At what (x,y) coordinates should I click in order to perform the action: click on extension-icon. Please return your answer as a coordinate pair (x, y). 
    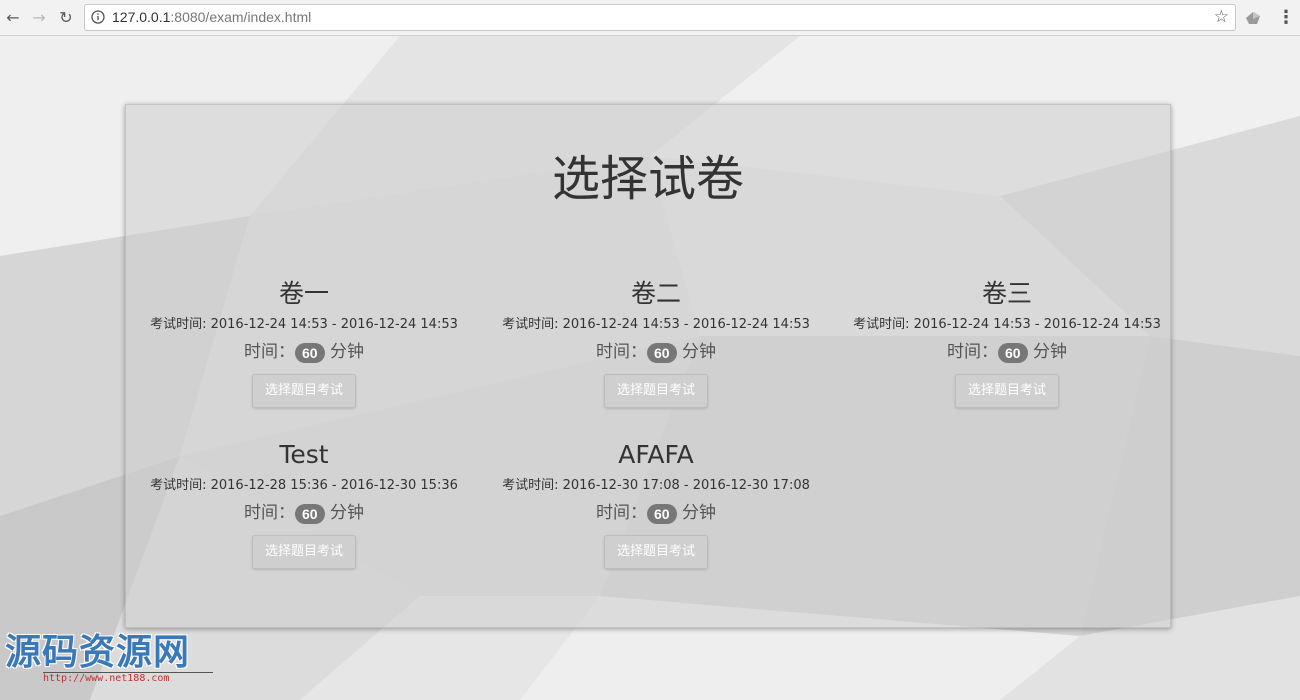
    Looking at the image, I should click on (1253, 18).